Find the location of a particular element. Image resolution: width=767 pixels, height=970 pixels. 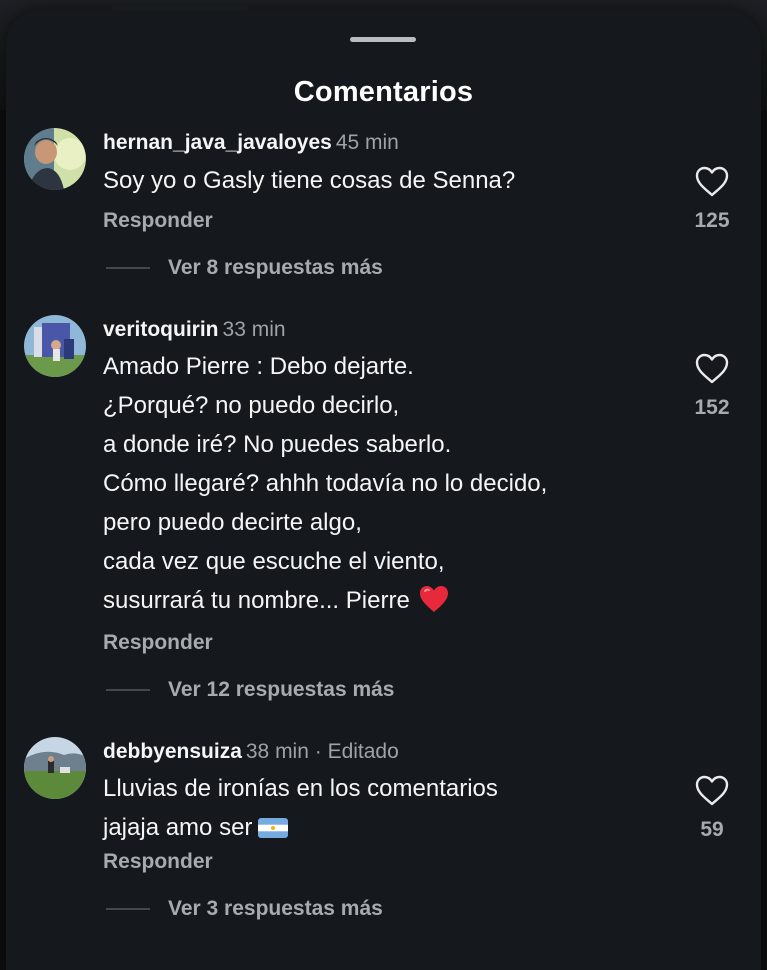

sheet-grabber-handle is located at coordinates (383, 39).